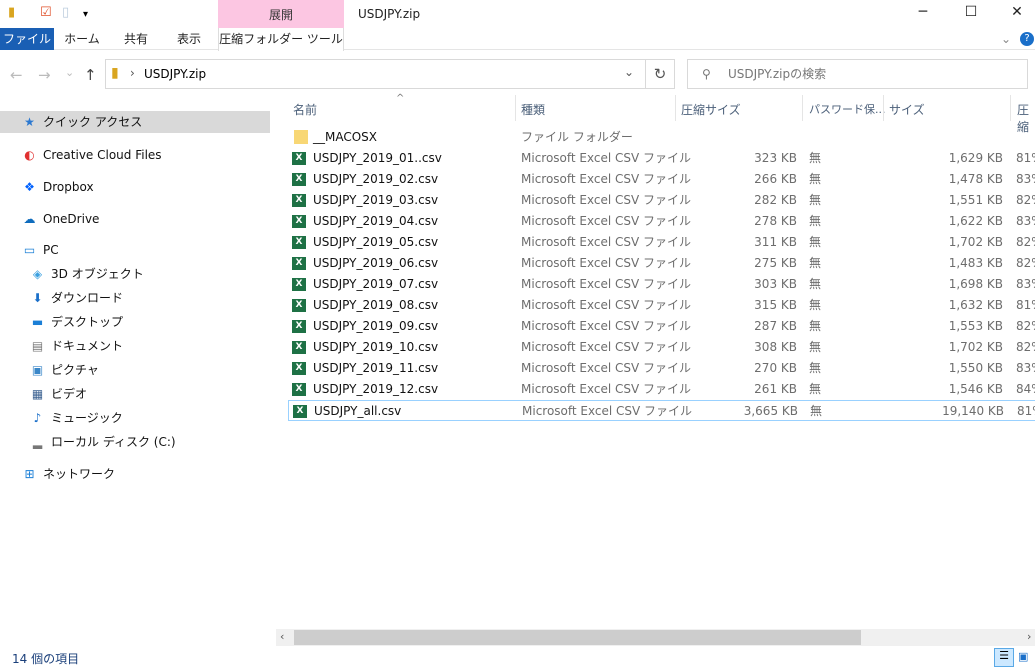 This screenshot has height=667, width=1035. Describe the element at coordinates (135, 474) in the screenshot. I see `sidebar-item: ⊞ ネットワーク` at that location.